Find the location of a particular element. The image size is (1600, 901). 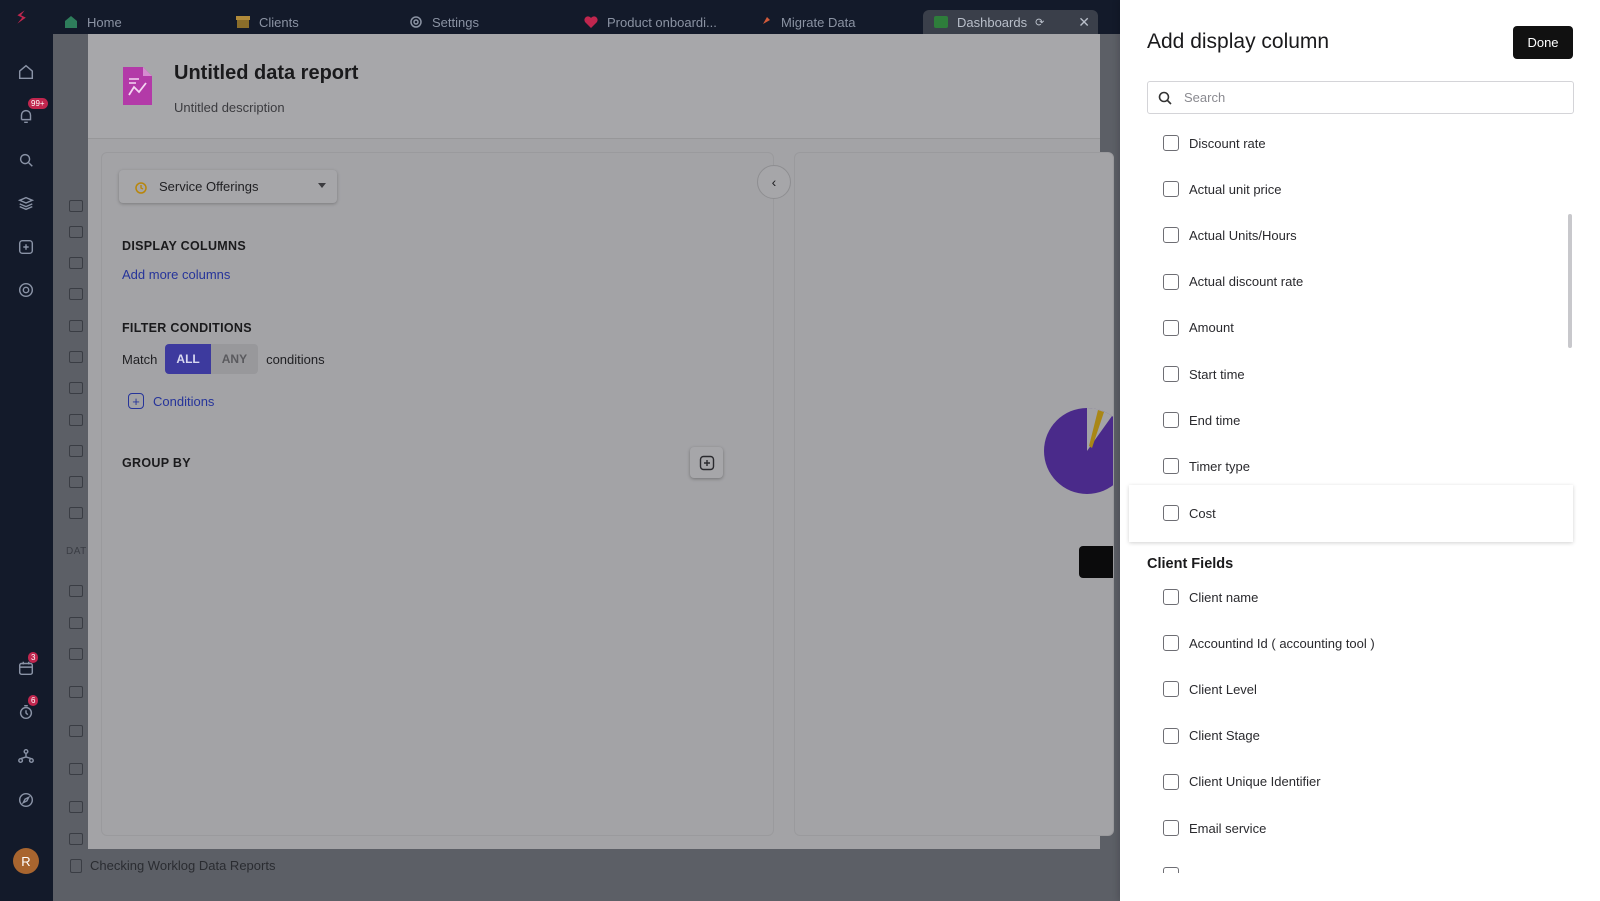

rail-settings-icon is located at coordinates (26, 290).